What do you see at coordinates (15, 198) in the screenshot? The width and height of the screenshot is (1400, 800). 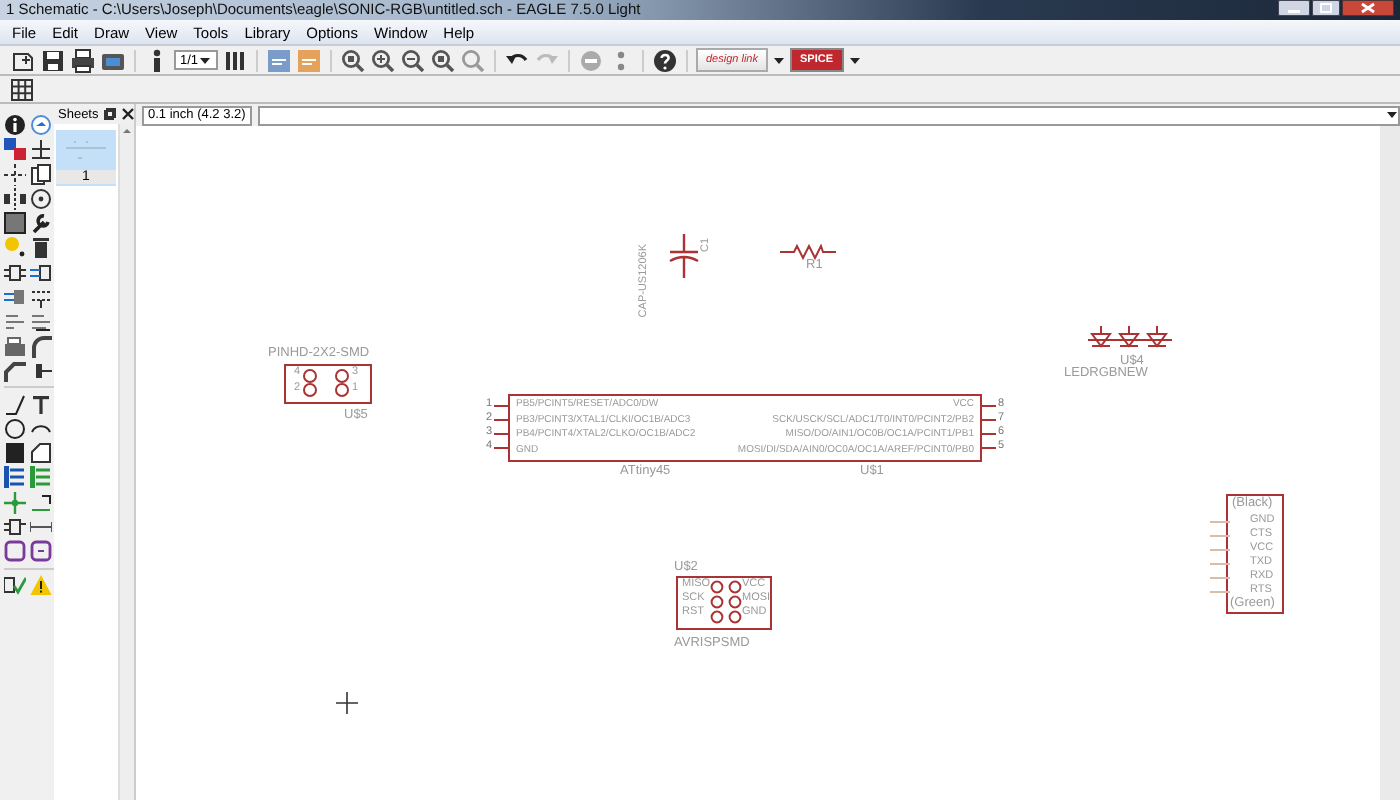 I see `mirror-icon` at bounding box center [15, 198].